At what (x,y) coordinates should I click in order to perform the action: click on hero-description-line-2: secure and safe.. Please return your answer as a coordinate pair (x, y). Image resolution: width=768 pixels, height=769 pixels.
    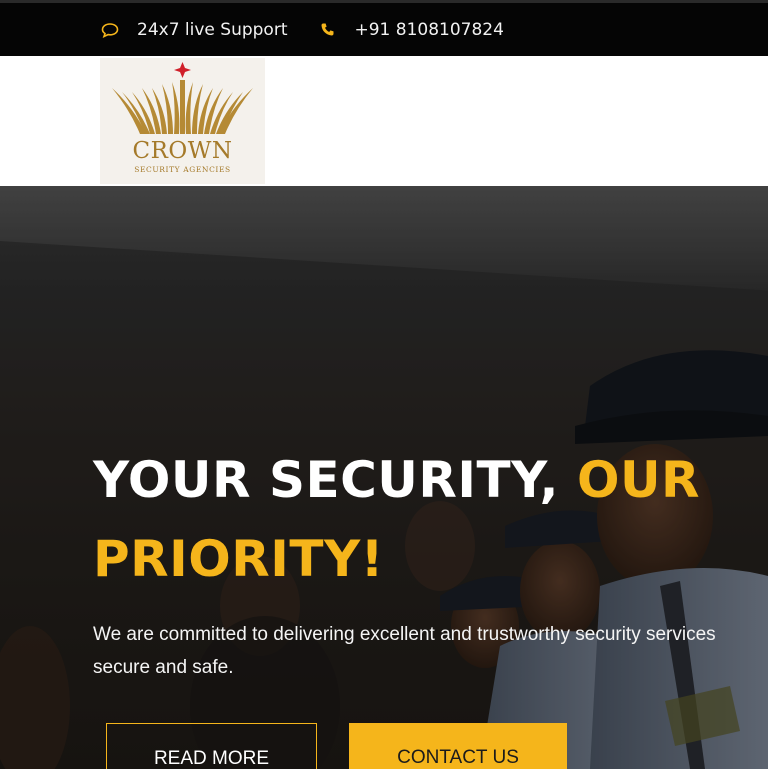
    Looking at the image, I should click on (163, 667).